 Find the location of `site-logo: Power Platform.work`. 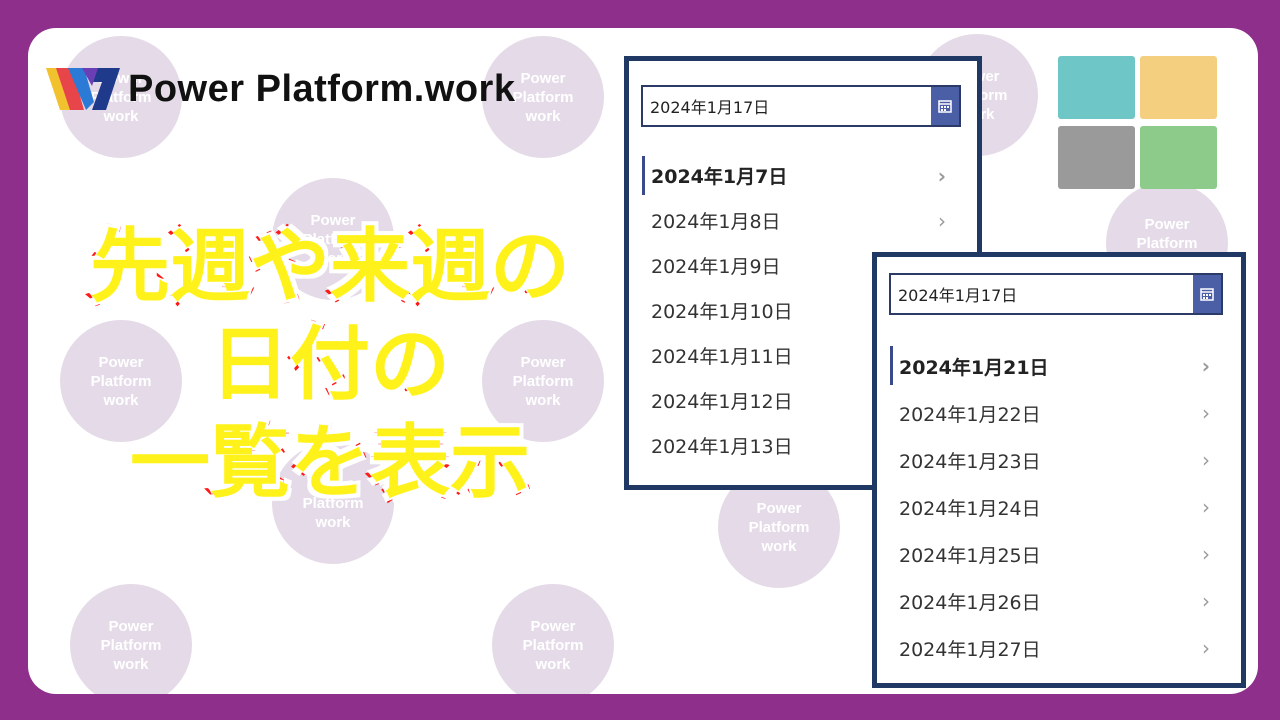

site-logo: Power Platform.work is located at coordinates (280, 89).